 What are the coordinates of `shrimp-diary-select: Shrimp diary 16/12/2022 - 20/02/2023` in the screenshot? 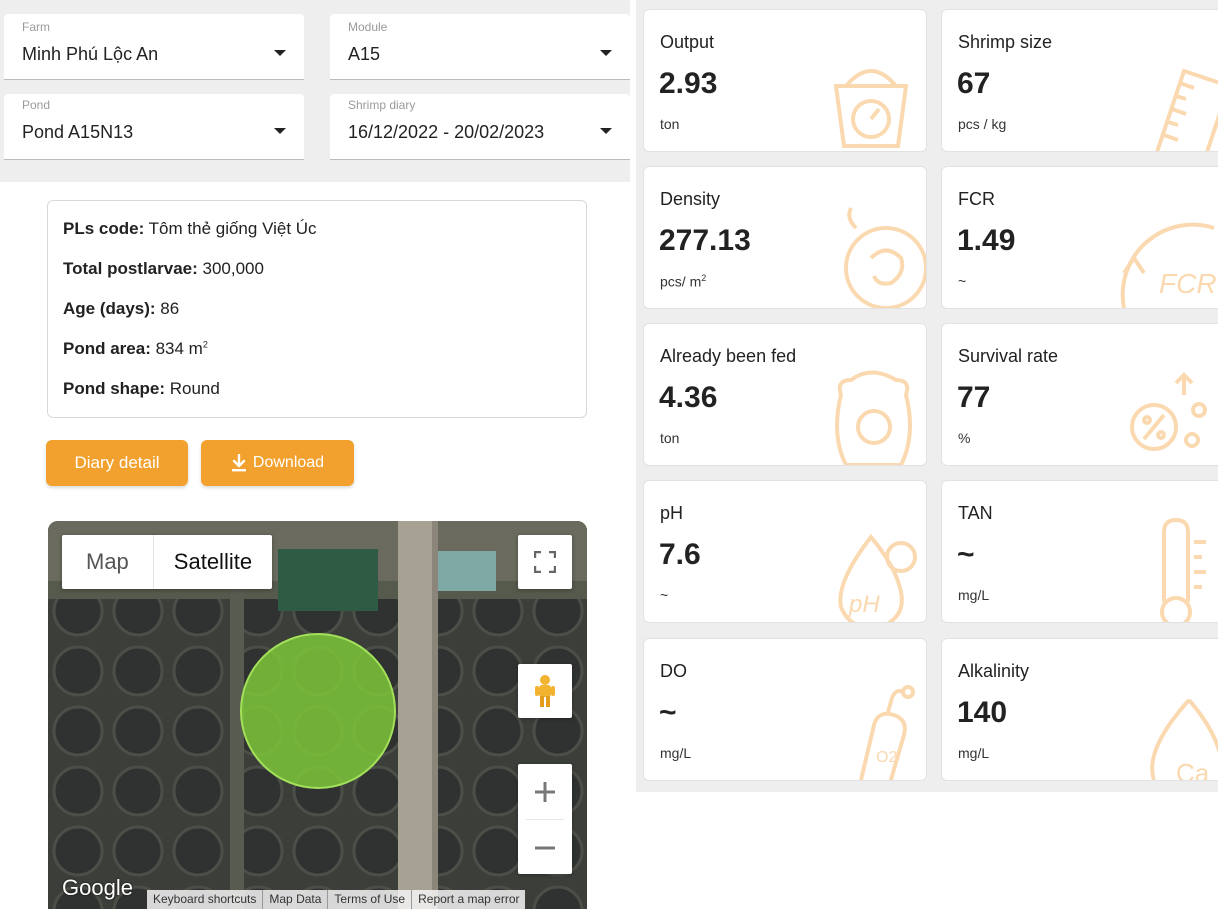 It's located at (480, 127).